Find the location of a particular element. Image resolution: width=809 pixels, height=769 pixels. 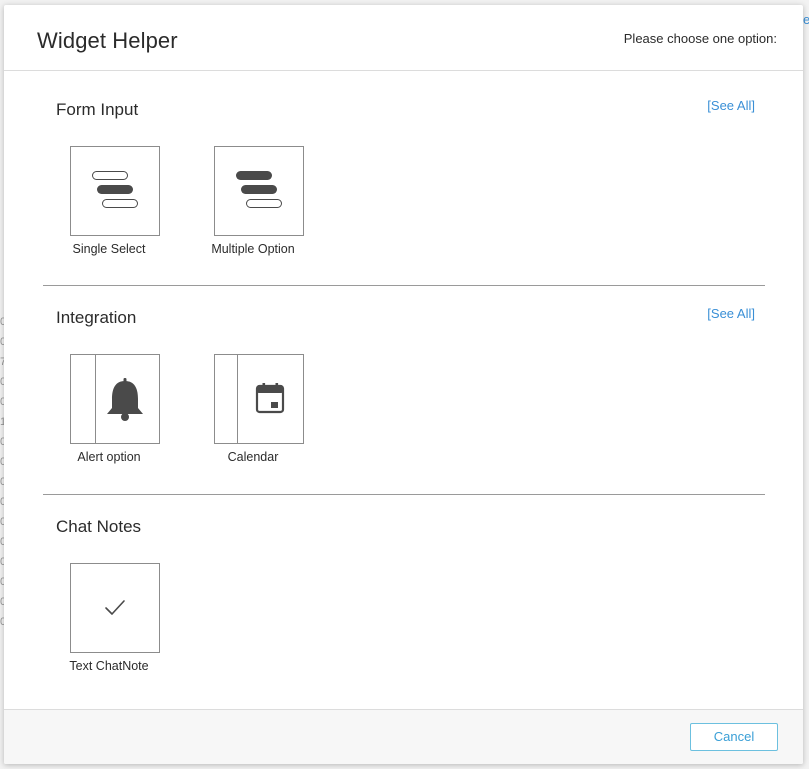

tile-calendar: Calendar is located at coordinates (253, 409).